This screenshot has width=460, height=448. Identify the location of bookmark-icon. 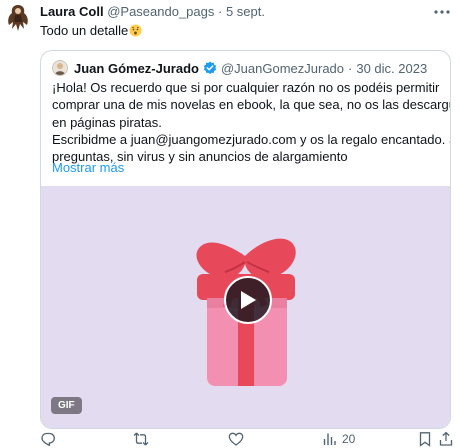
(425, 439).